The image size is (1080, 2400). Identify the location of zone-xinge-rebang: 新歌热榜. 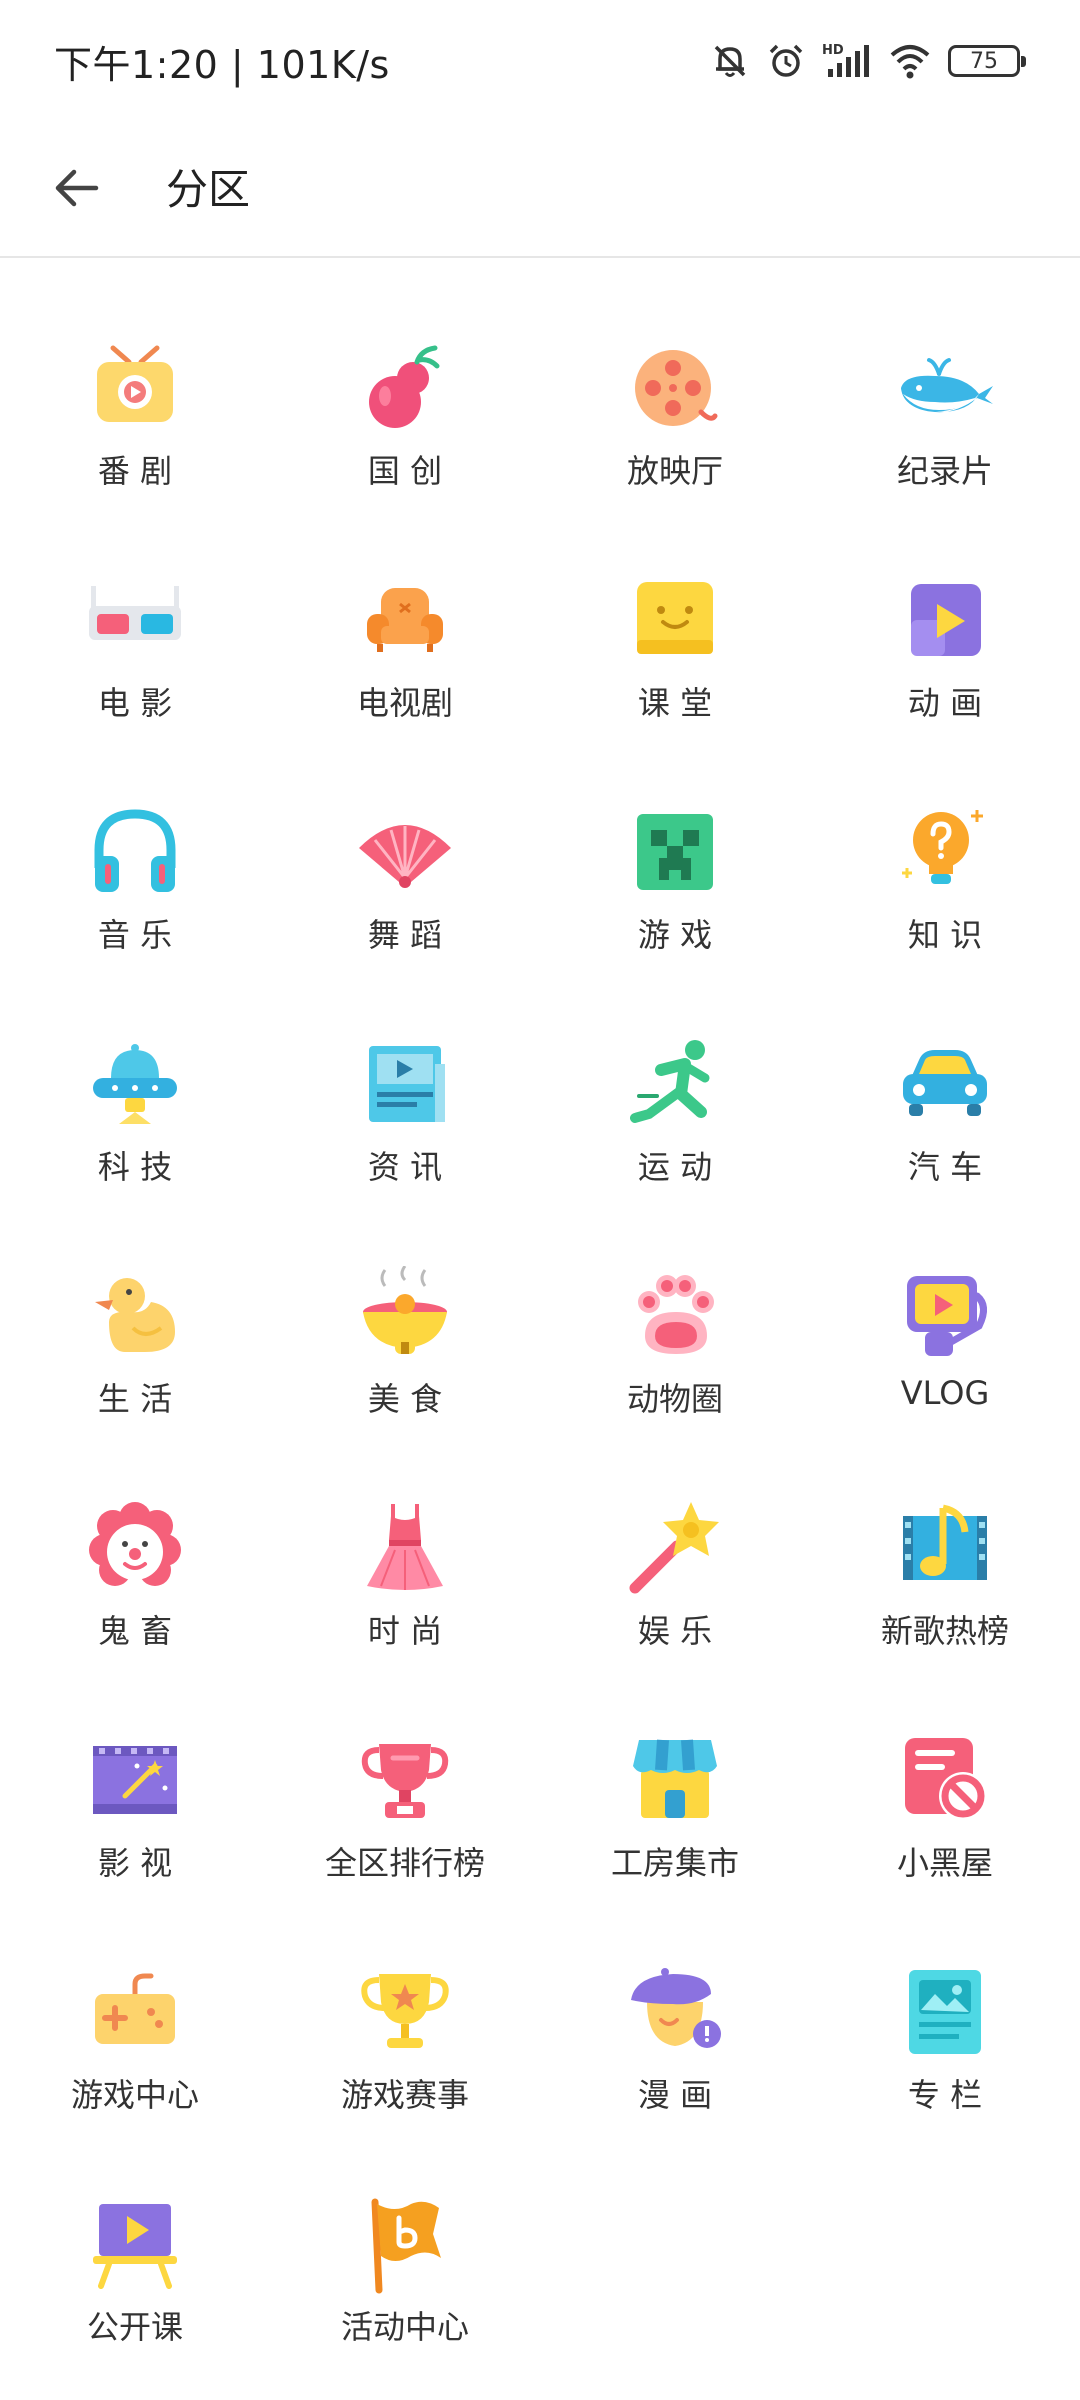
(945, 1576).